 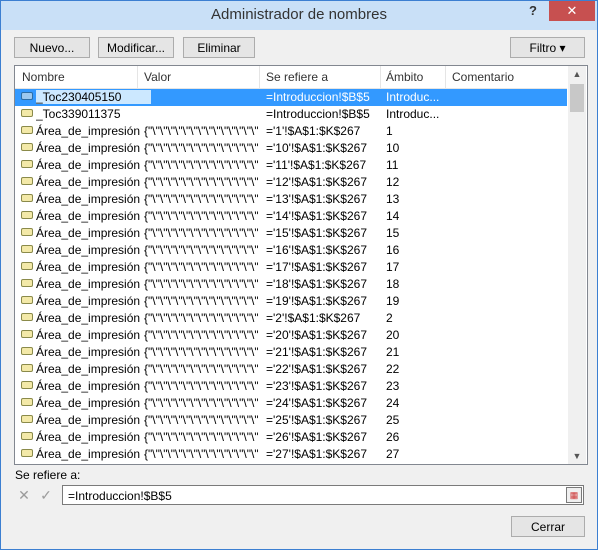 I want to click on column-header-scope: Ámbito, so click(x=404, y=77).